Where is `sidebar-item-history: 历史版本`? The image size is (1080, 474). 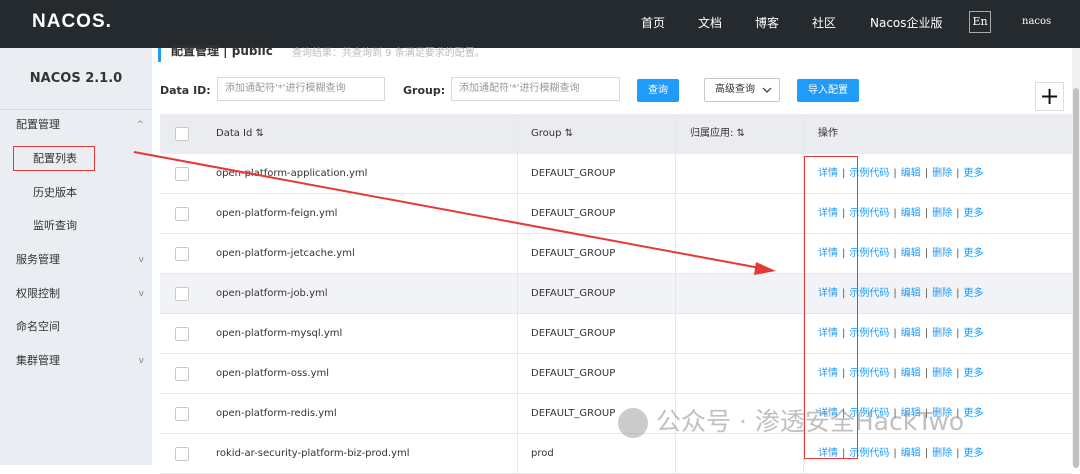
sidebar-item-history: 历史版本 is located at coordinates (76, 193).